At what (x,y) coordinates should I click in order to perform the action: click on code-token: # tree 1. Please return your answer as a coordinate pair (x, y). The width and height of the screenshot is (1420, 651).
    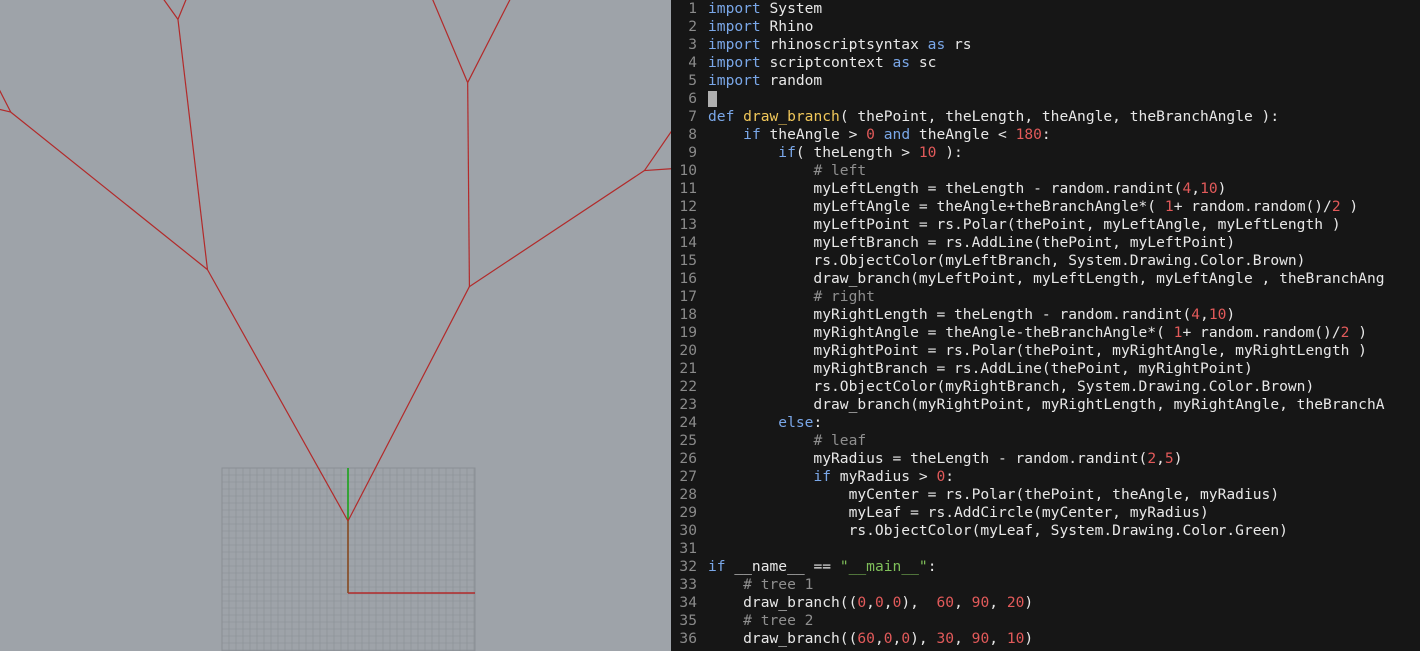
    Looking at the image, I should click on (778, 584).